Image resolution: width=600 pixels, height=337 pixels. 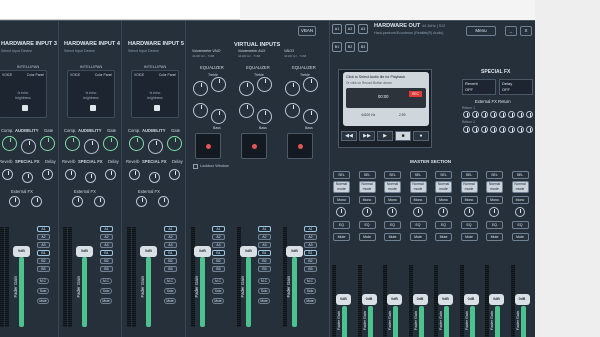 I want to click on delay-toggle: Delay OFF, so click(x=516, y=87).